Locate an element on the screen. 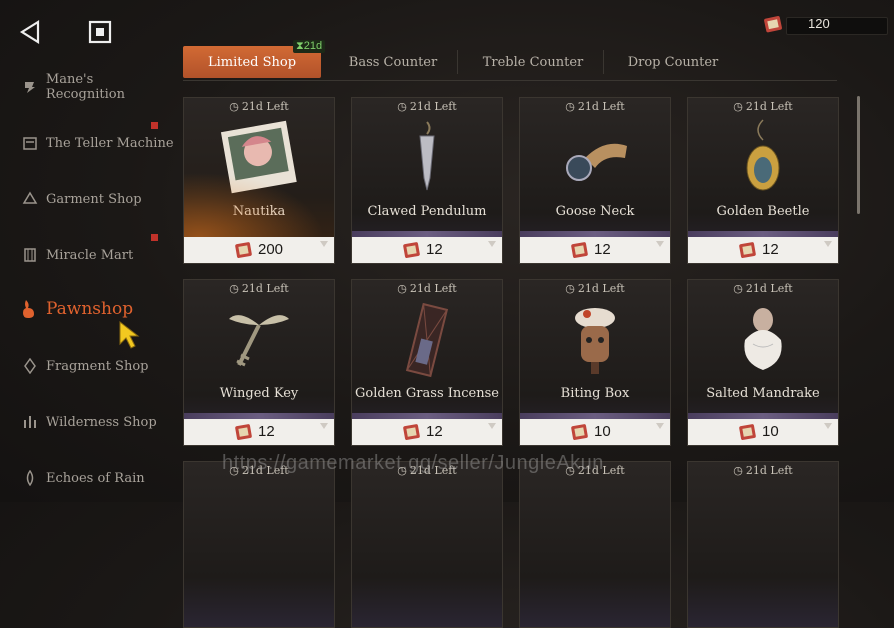 The height and width of the screenshot is (628, 894). item-card-winged-key: ◷ 21d Left Winged Key 12 is located at coordinates (259, 362).